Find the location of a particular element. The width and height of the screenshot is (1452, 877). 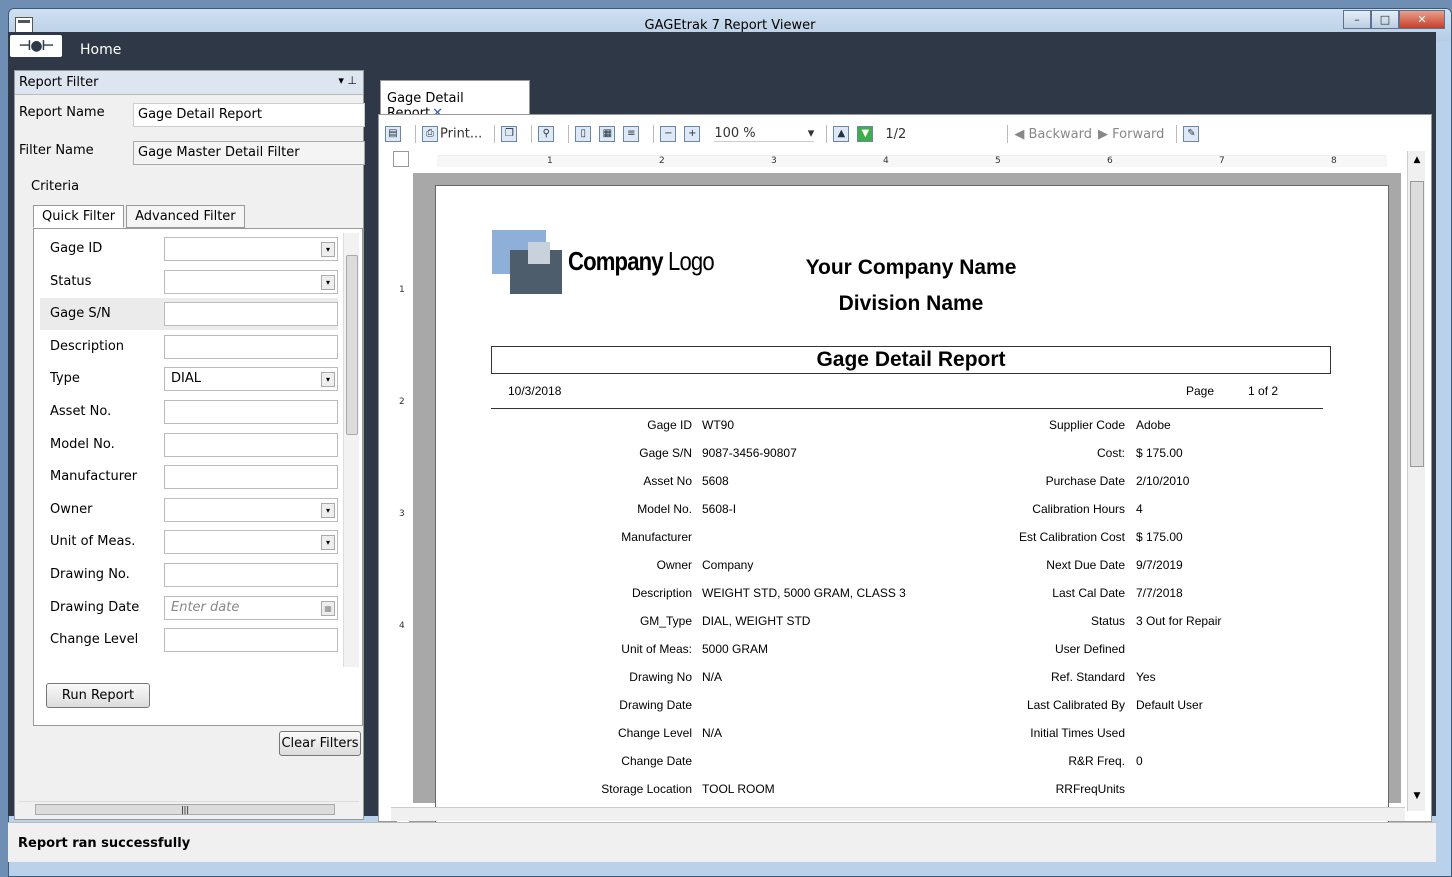

tab-quick-filter: Quick Filter is located at coordinates (79, 216).